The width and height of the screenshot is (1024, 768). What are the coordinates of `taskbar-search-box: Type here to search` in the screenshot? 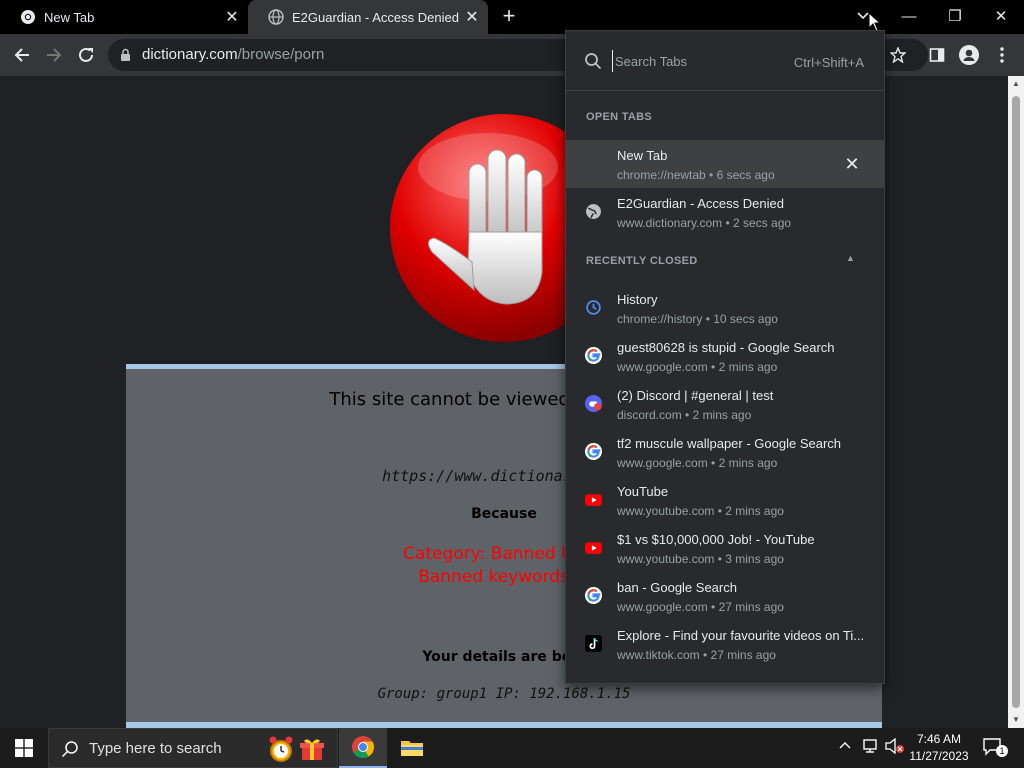 It's located at (193, 748).